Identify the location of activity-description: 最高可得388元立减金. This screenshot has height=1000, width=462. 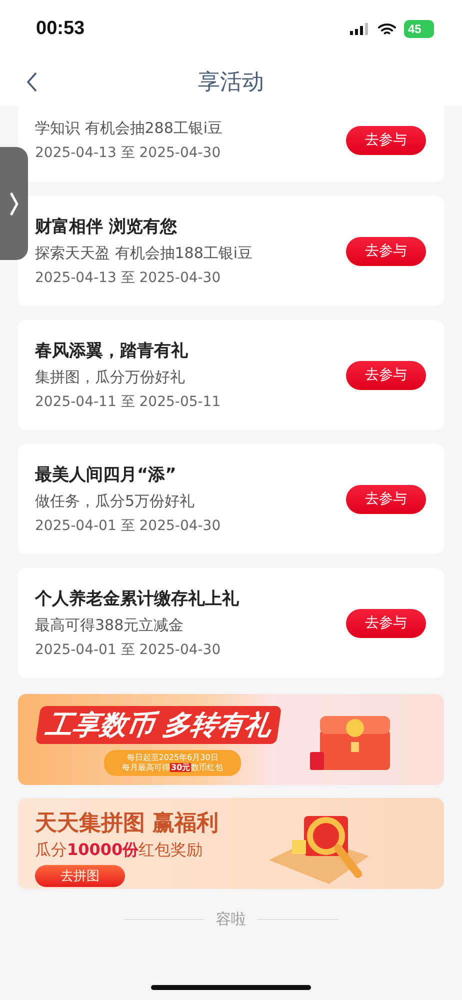
(110, 625).